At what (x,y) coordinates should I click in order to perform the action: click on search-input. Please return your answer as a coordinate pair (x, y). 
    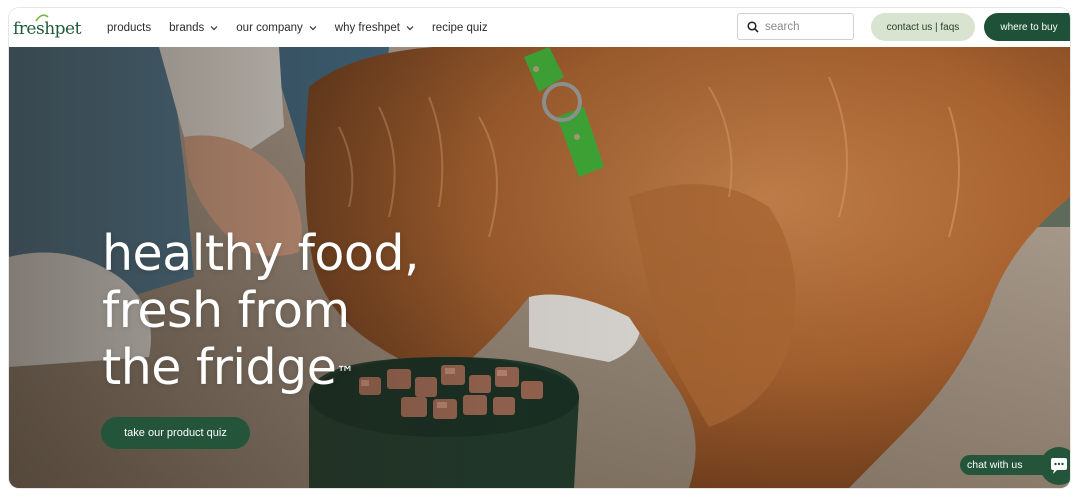
    Looking at the image, I should click on (805, 26).